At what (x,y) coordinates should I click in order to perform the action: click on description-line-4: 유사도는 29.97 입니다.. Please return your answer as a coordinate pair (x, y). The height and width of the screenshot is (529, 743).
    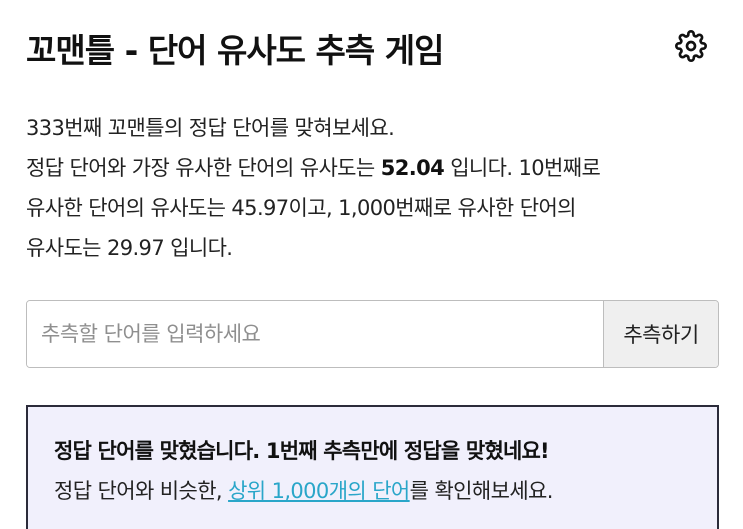
    Looking at the image, I should click on (129, 248).